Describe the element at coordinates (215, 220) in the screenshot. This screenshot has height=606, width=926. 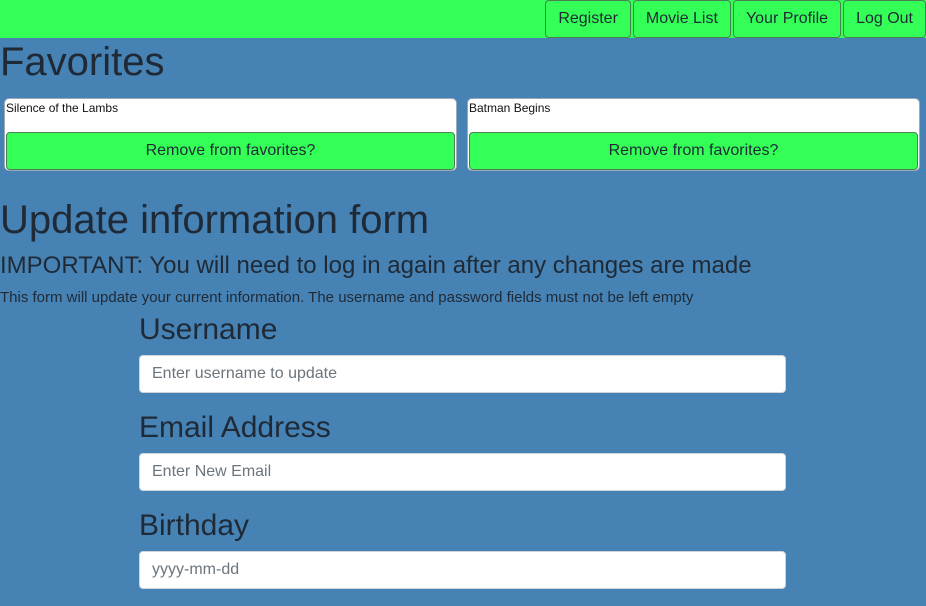
I see `update-form-heading: Update information form` at that location.